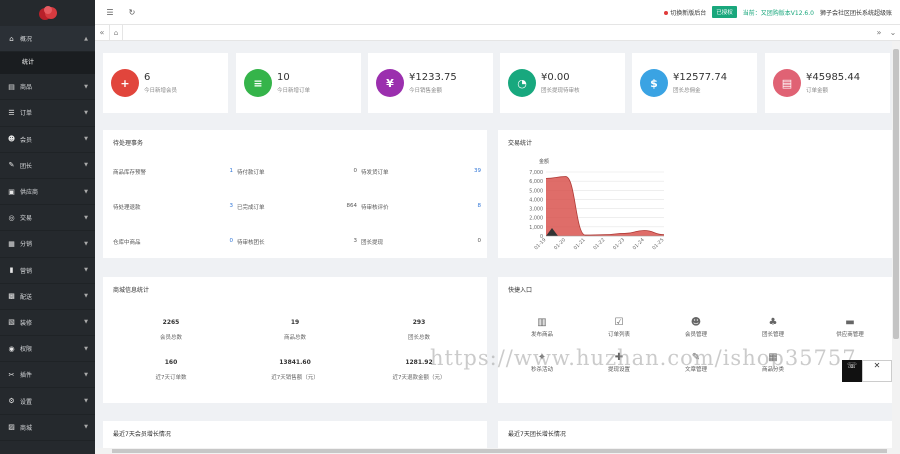 The height and width of the screenshot is (454, 900). I want to click on sidebar-item-member: ☻ 会员 ▼, so click(47, 140).